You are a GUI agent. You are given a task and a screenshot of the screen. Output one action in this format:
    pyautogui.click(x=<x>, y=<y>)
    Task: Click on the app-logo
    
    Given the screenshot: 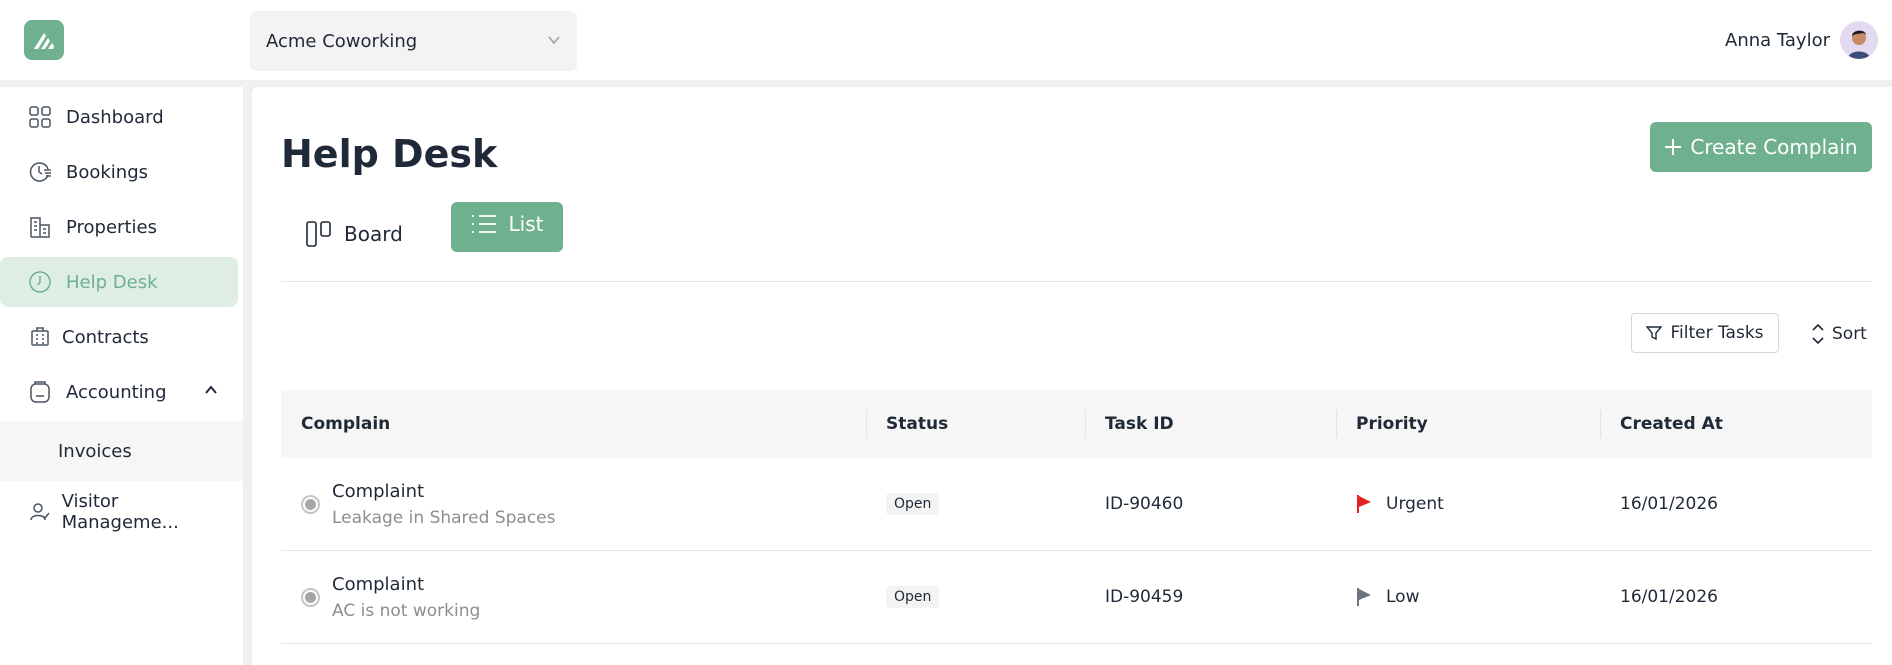 What is the action you would take?
    pyautogui.click(x=44, y=40)
    